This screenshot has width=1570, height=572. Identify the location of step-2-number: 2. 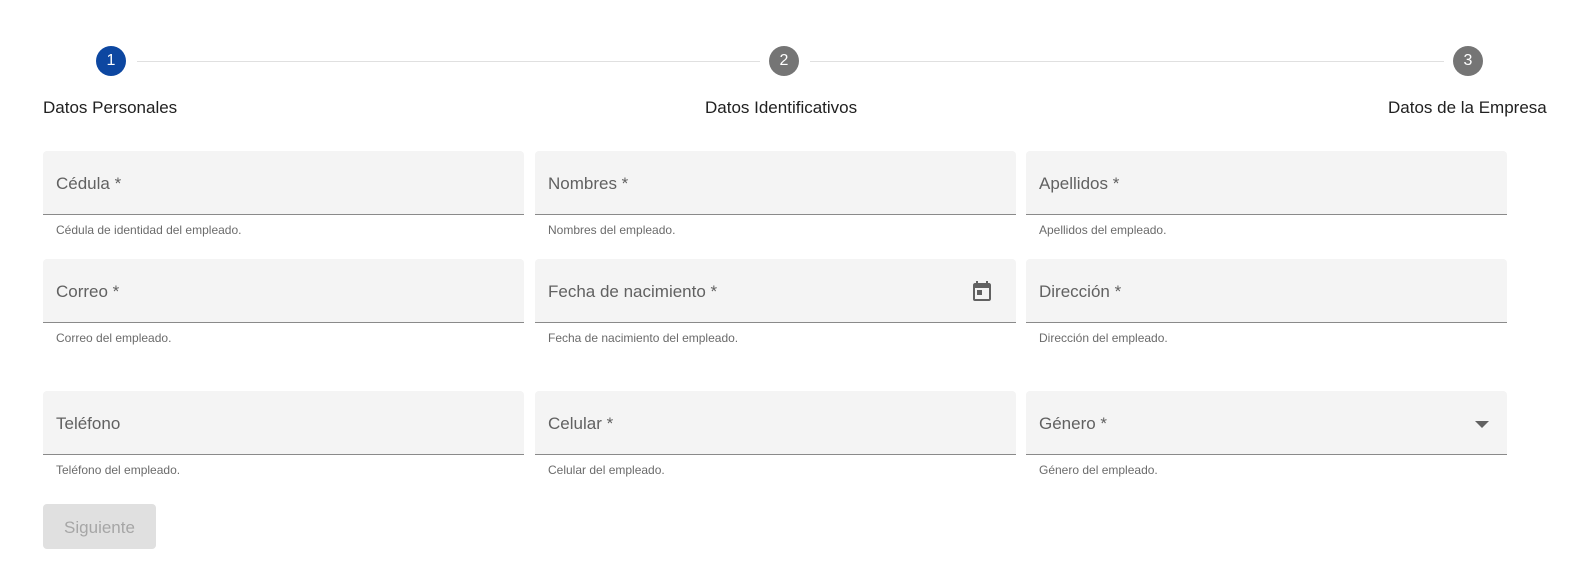
(784, 61).